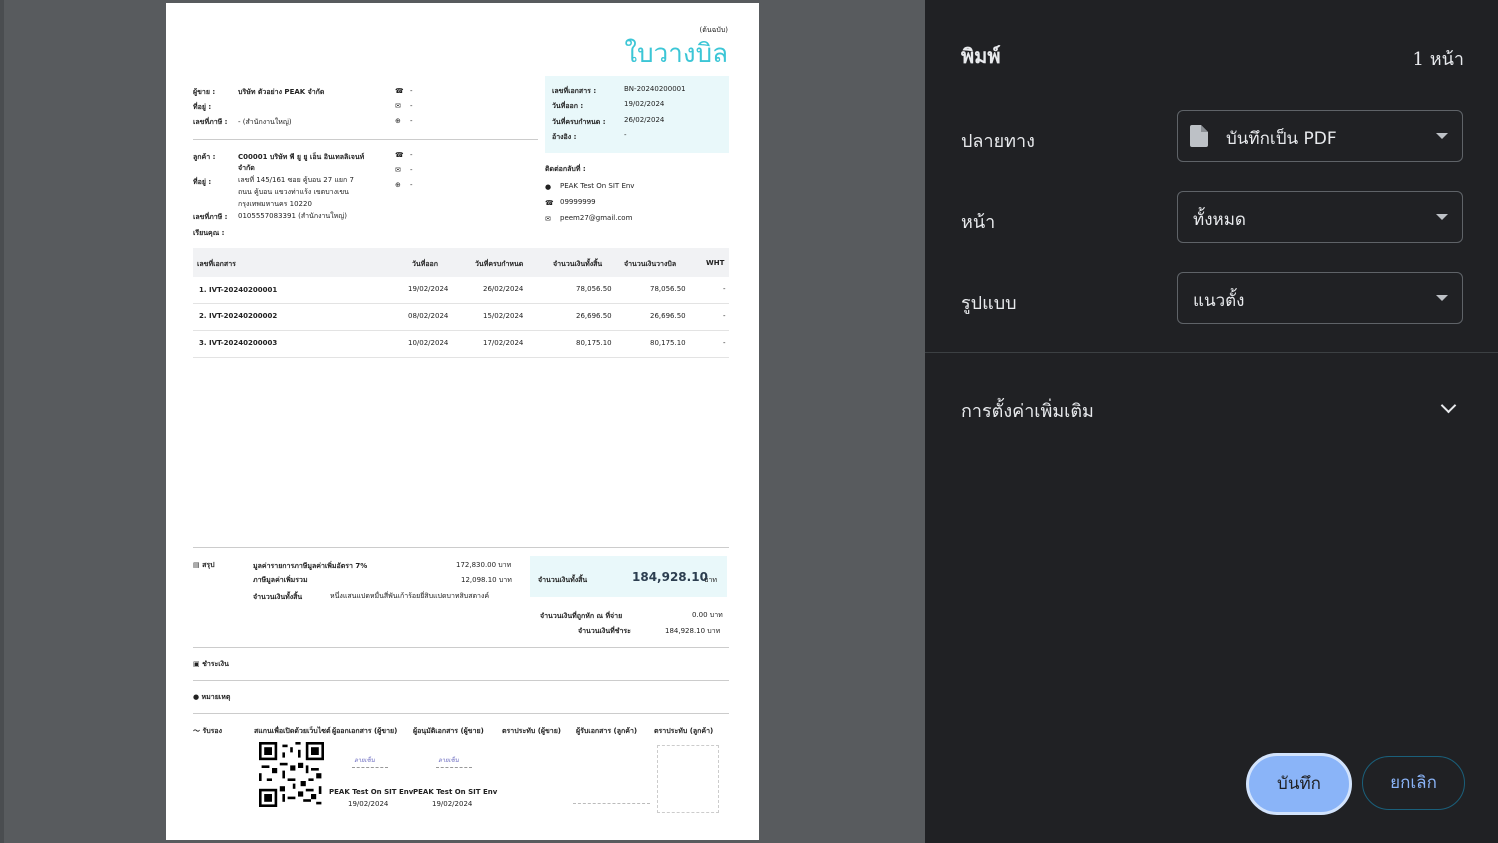 This screenshot has width=1498, height=843. What do you see at coordinates (597, 186) in the screenshot?
I see `contact-name: PEAK Test On SIT Env` at bounding box center [597, 186].